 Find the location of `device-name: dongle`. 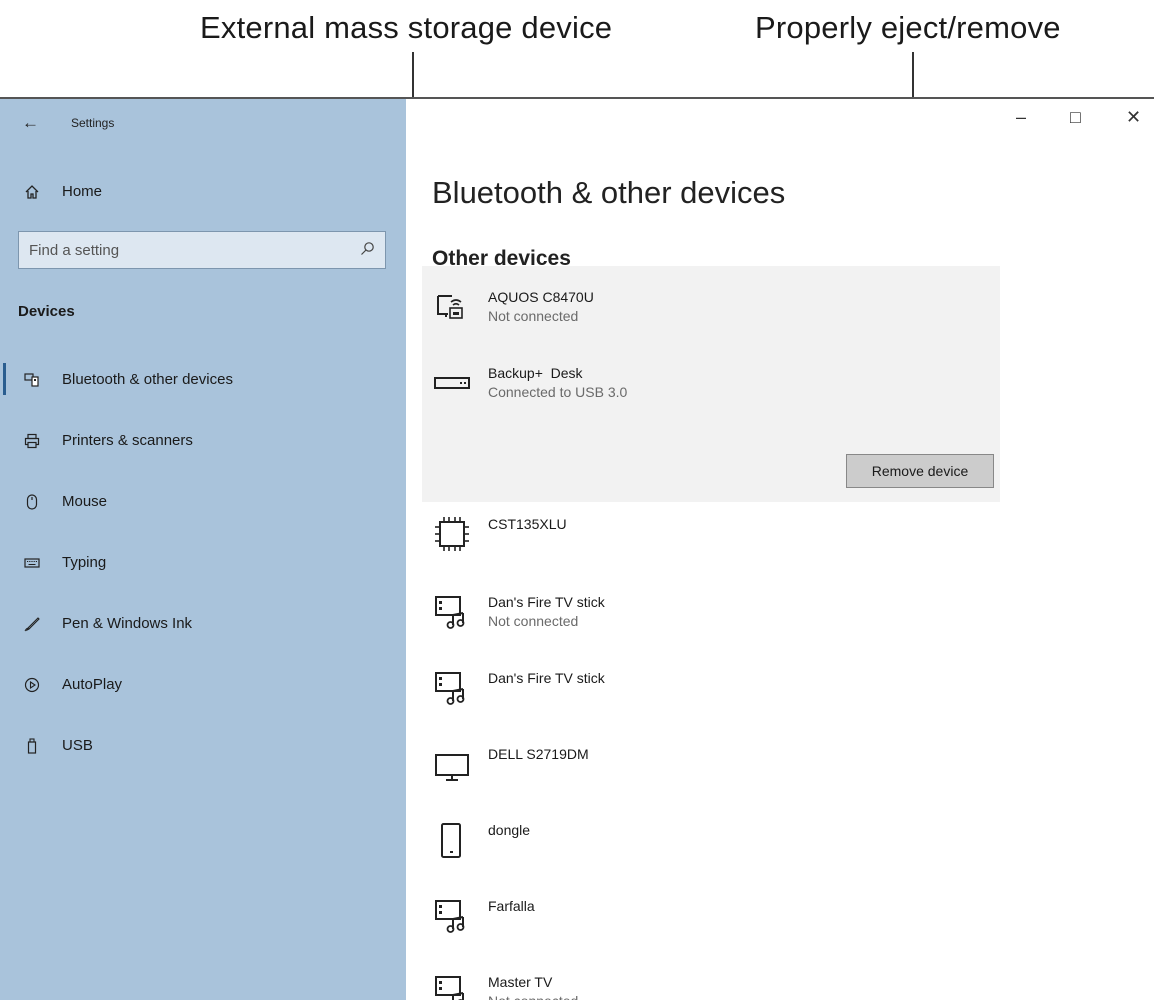

device-name: dongle is located at coordinates (509, 830).